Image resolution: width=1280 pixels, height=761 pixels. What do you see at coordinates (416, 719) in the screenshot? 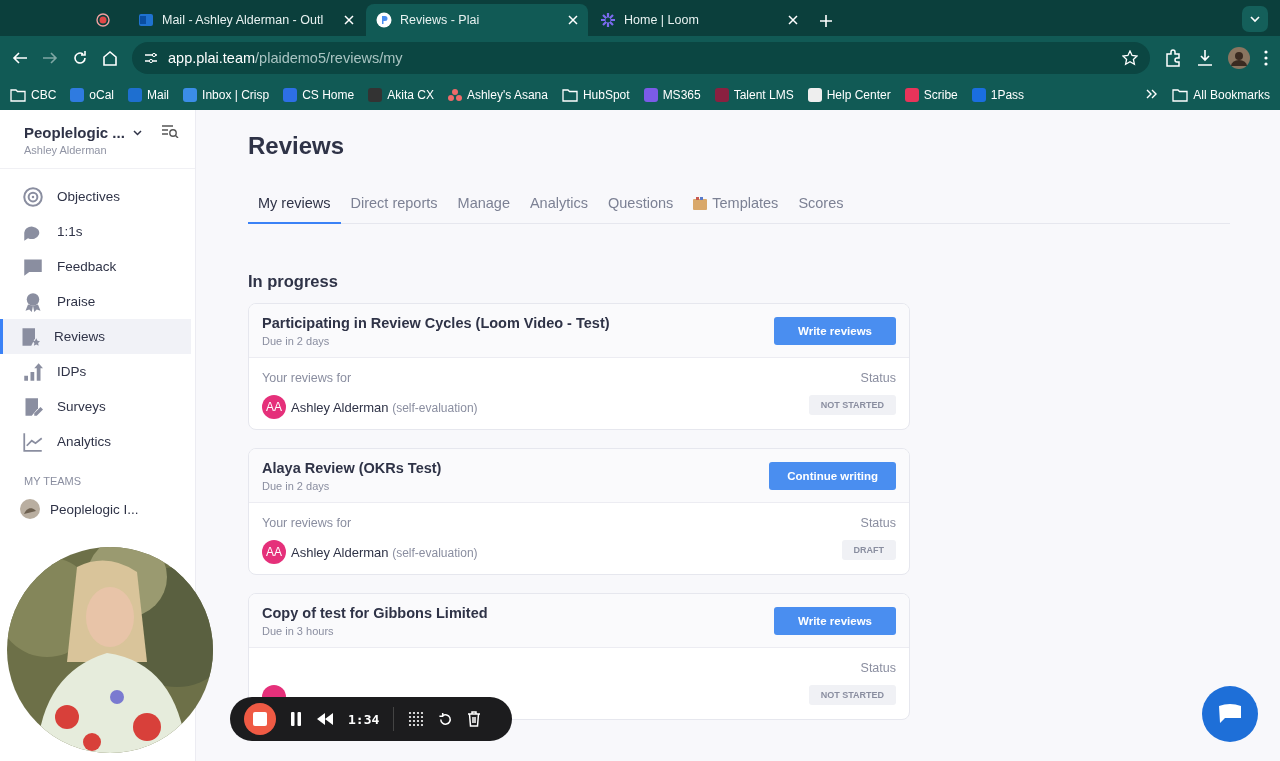
I see `dot-grid-icon` at bounding box center [416, 719].